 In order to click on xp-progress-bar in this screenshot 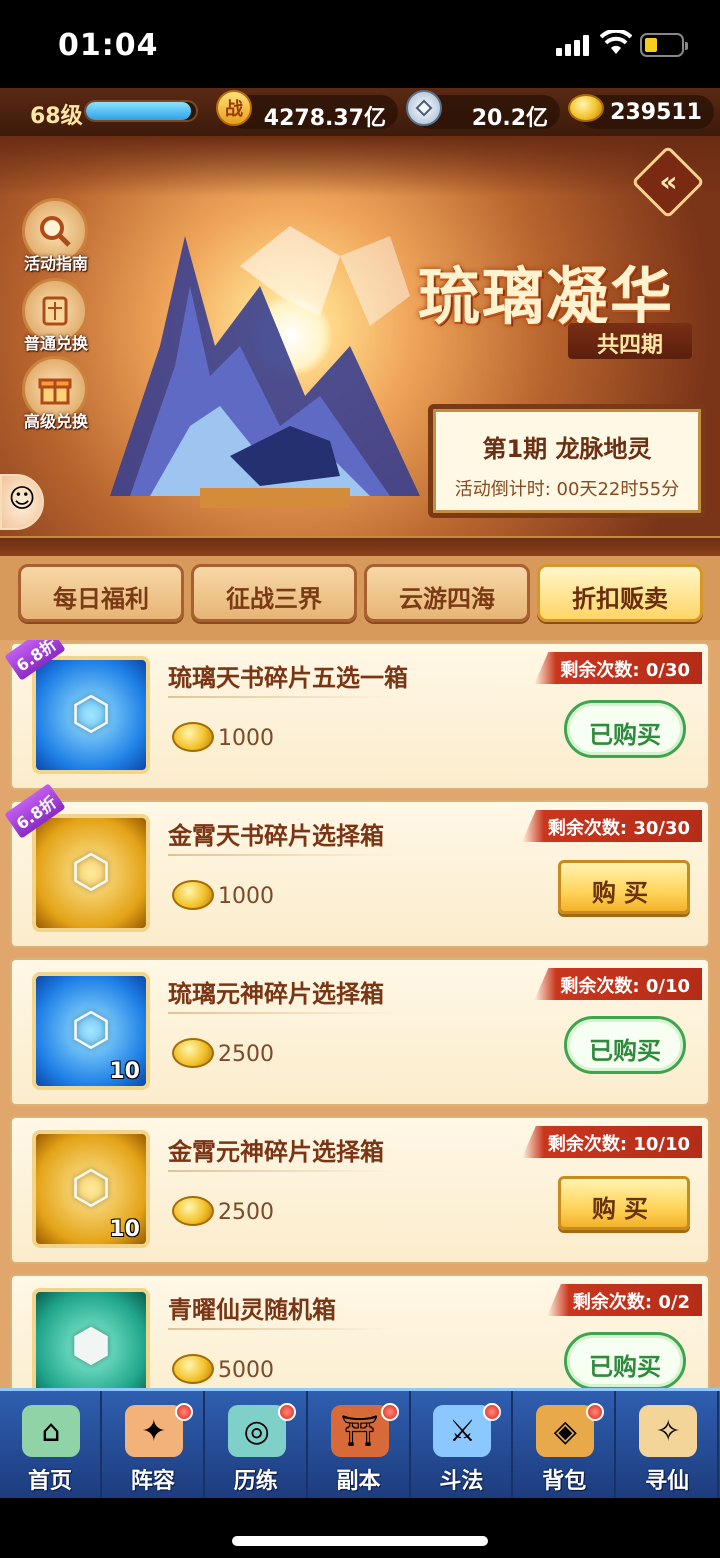, I will do `click(141, 111)`.